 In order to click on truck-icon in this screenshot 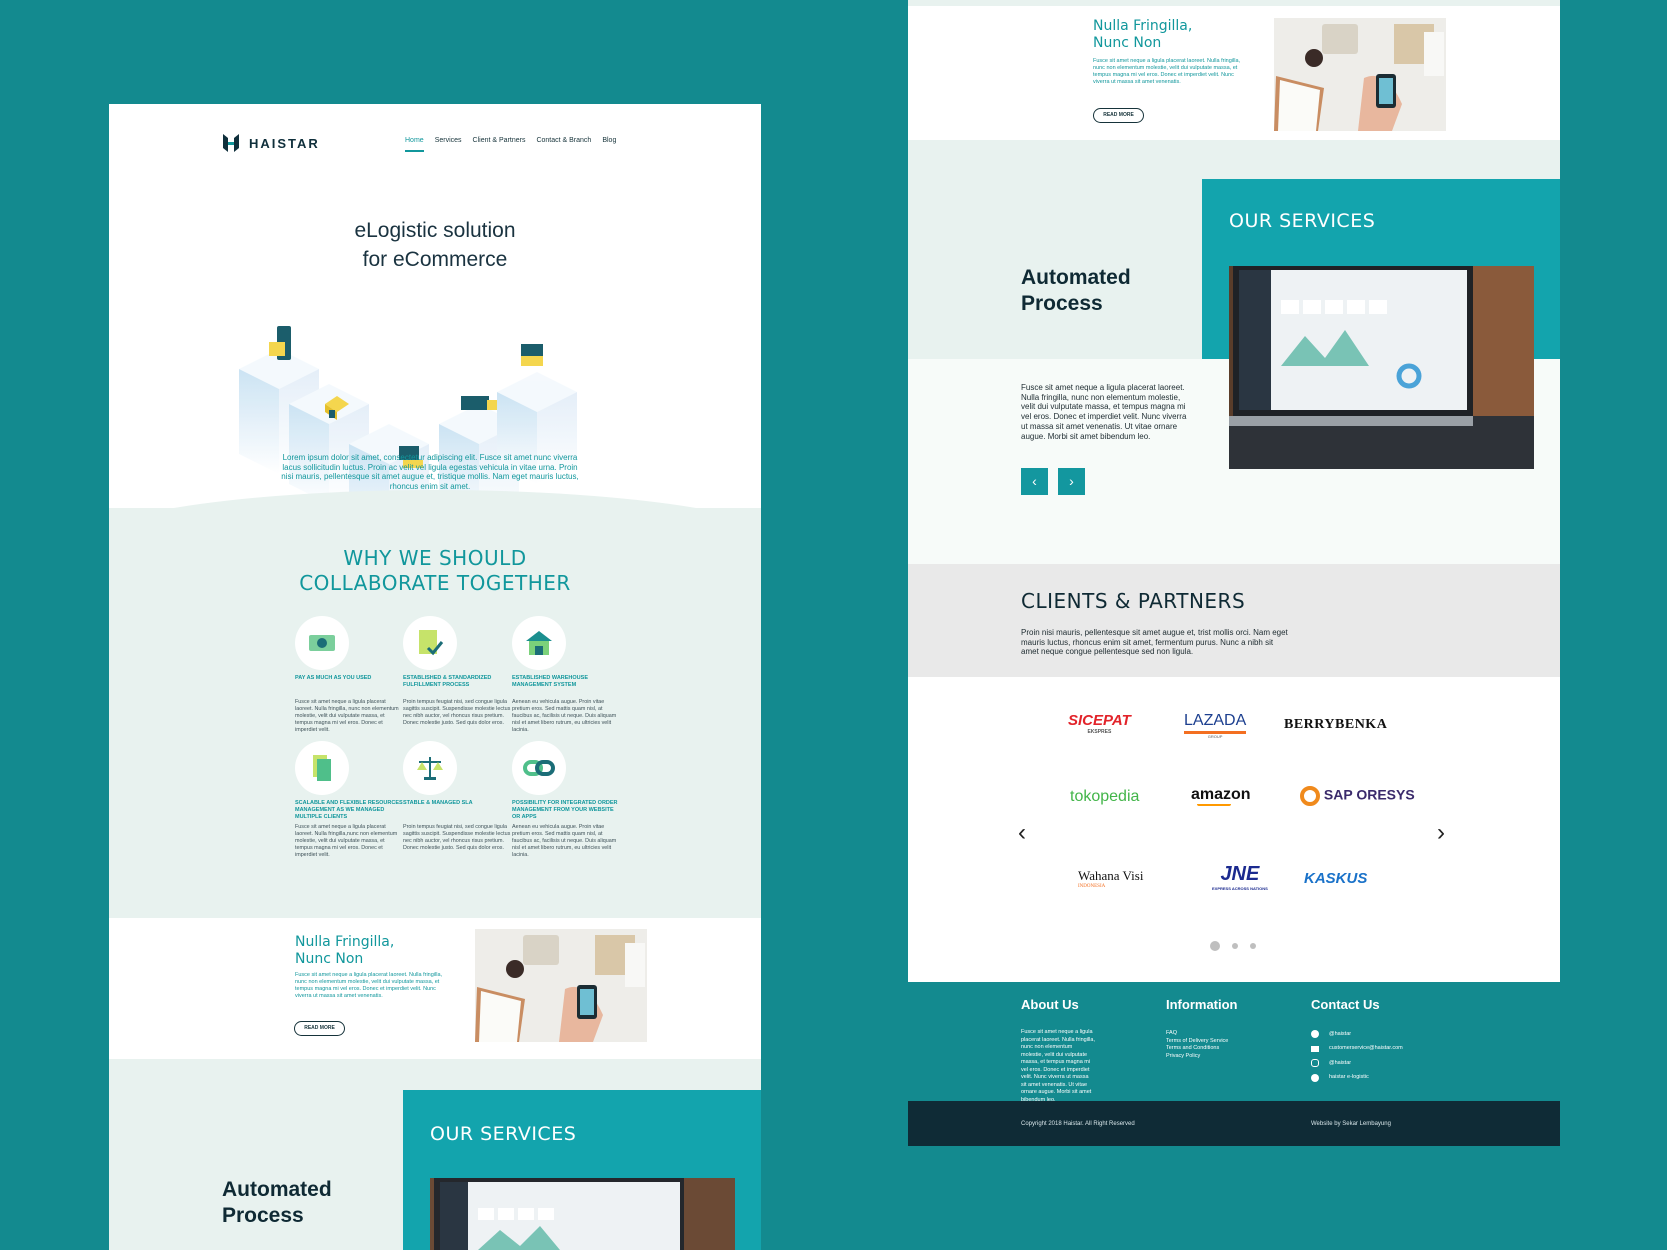, I will do `click(479, 403)`.